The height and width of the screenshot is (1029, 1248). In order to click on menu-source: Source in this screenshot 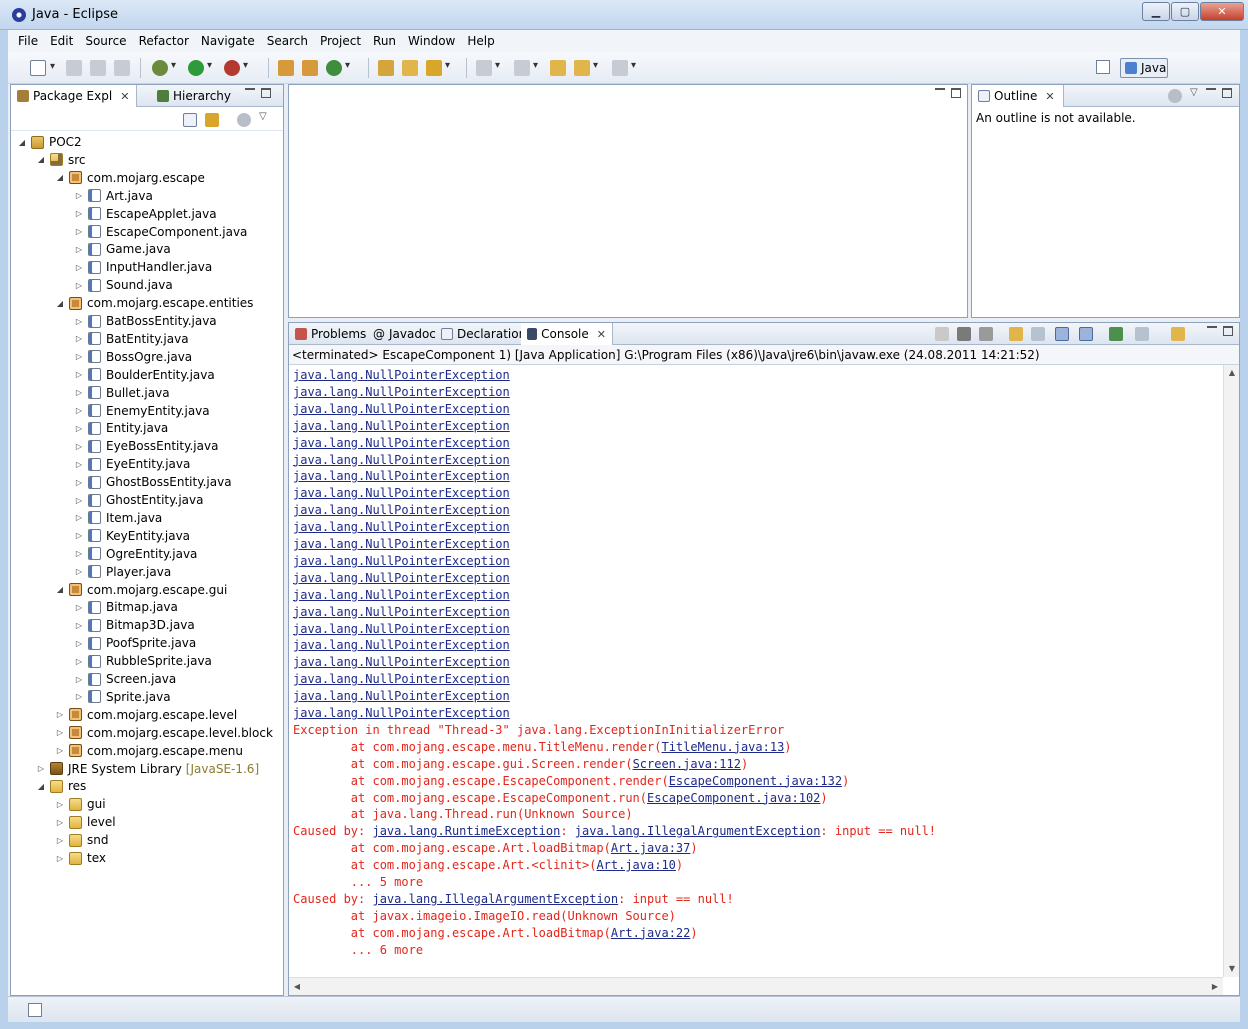, I will do `click(105, 41)`.